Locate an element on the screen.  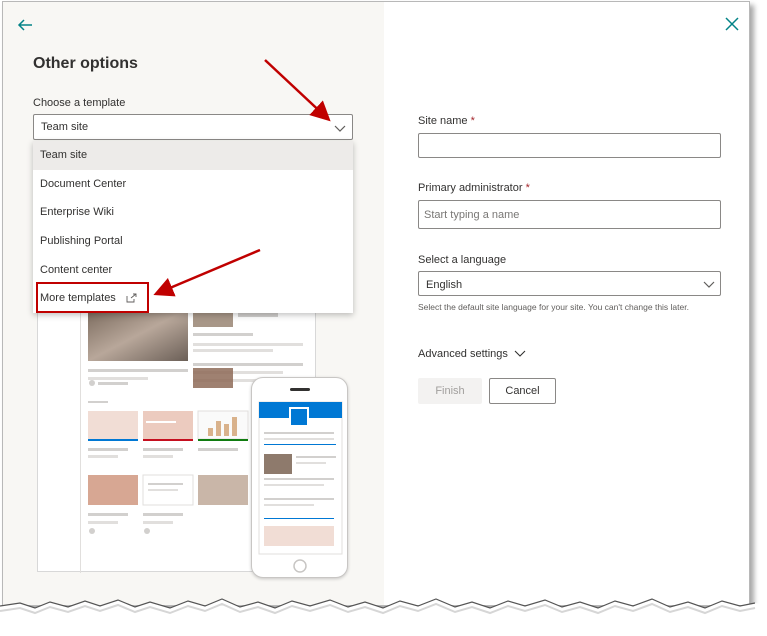
template-option-team-site: Team site is located at coordinates (193, 155).